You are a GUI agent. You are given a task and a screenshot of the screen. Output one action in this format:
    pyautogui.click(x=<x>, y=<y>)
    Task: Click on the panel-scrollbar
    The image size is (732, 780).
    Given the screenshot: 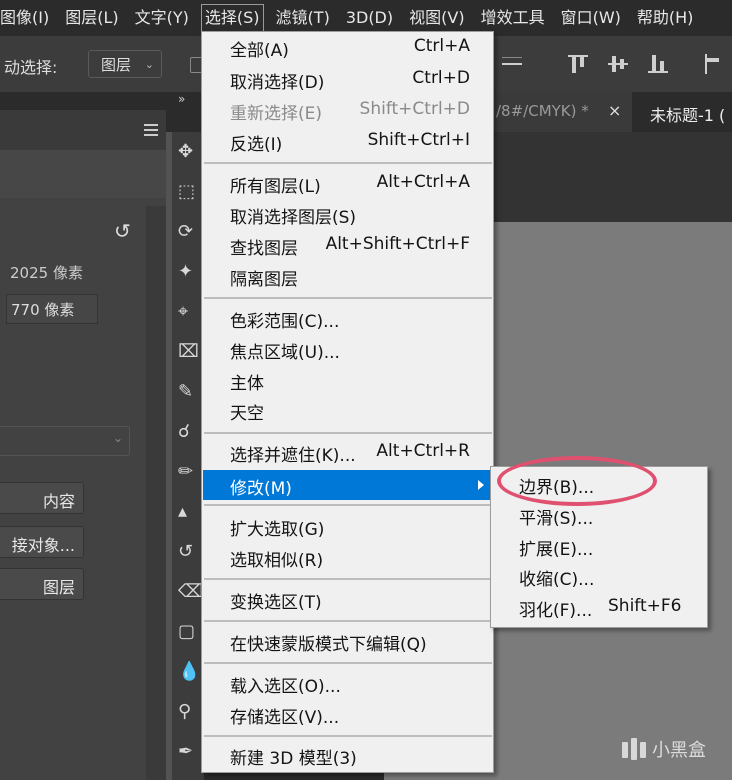 What is the action you would take?
    pyautogui.click(x=156, y=493)
    